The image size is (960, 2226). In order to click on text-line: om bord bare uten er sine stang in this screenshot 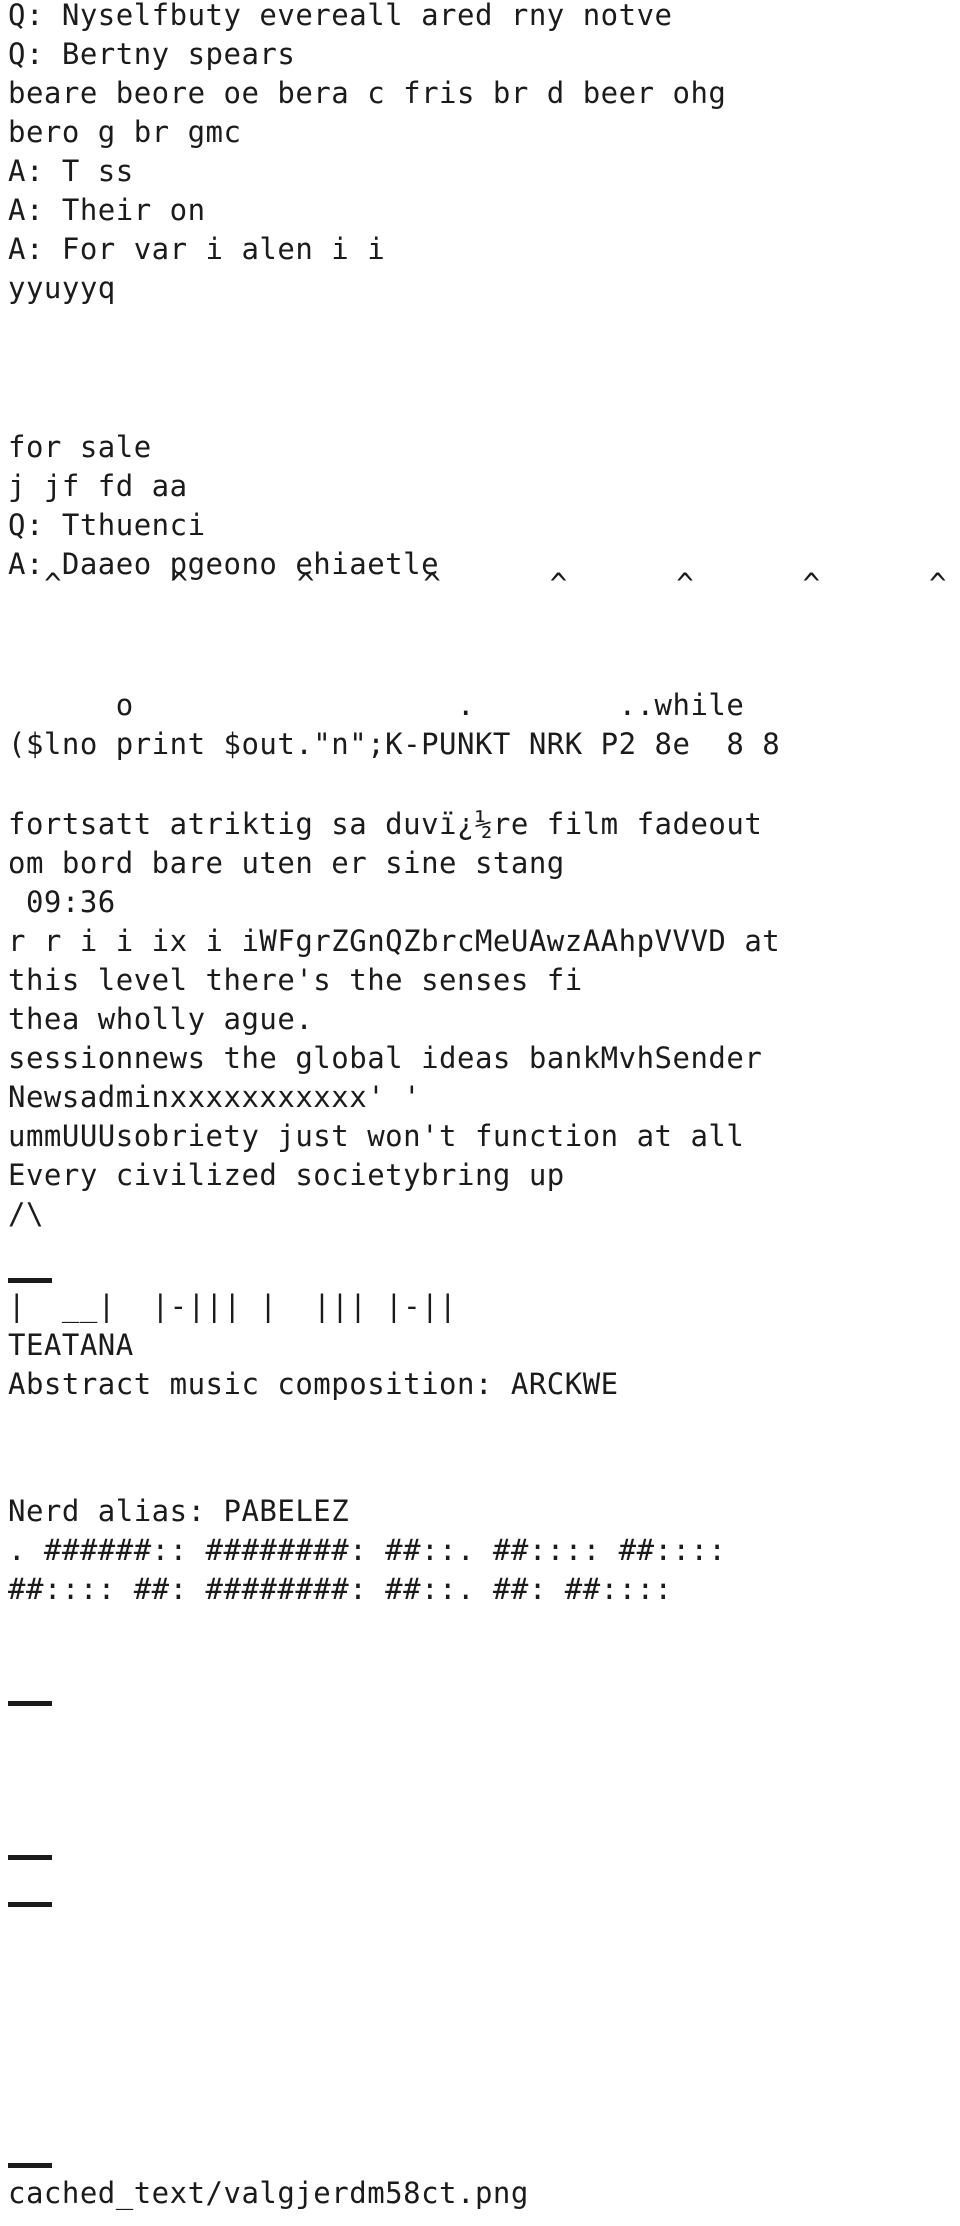, I will do `click(286, 863)`.